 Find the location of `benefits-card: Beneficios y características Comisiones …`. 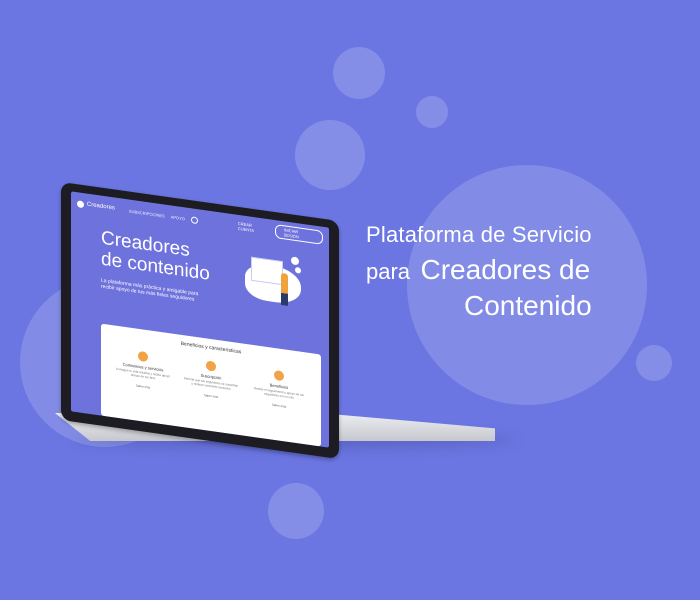

benefits-card: Beneficios y características Comisiones … is located at coordinates (211, 385).